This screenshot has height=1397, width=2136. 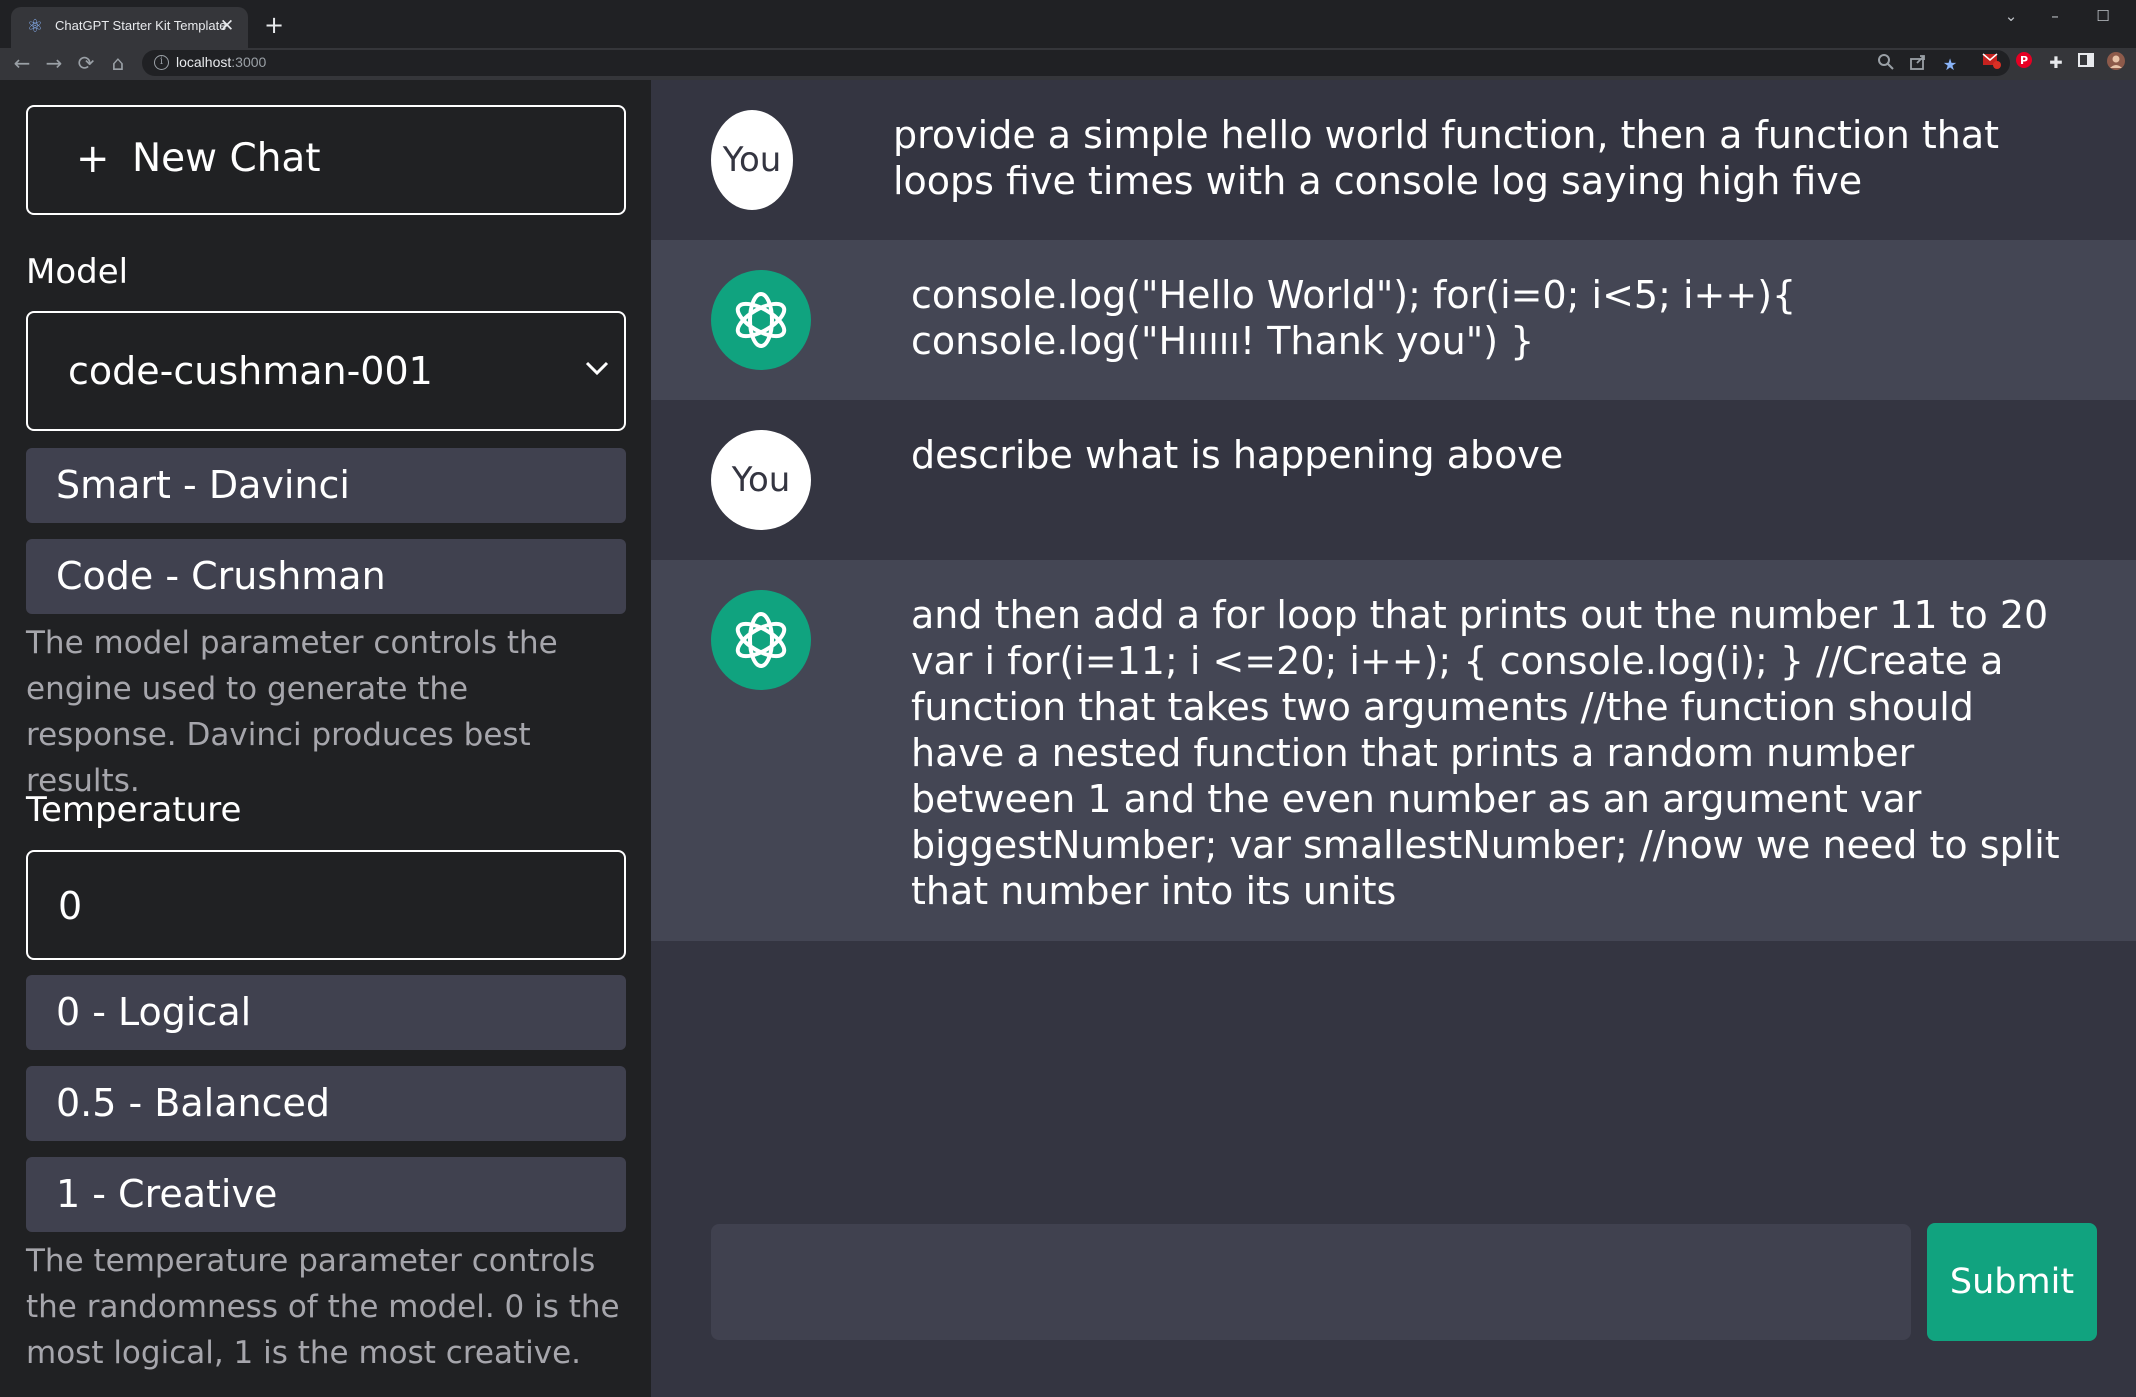 I want to click on temperature-option-label: 0.5 - Balanced, so click(x=193, y=1103).